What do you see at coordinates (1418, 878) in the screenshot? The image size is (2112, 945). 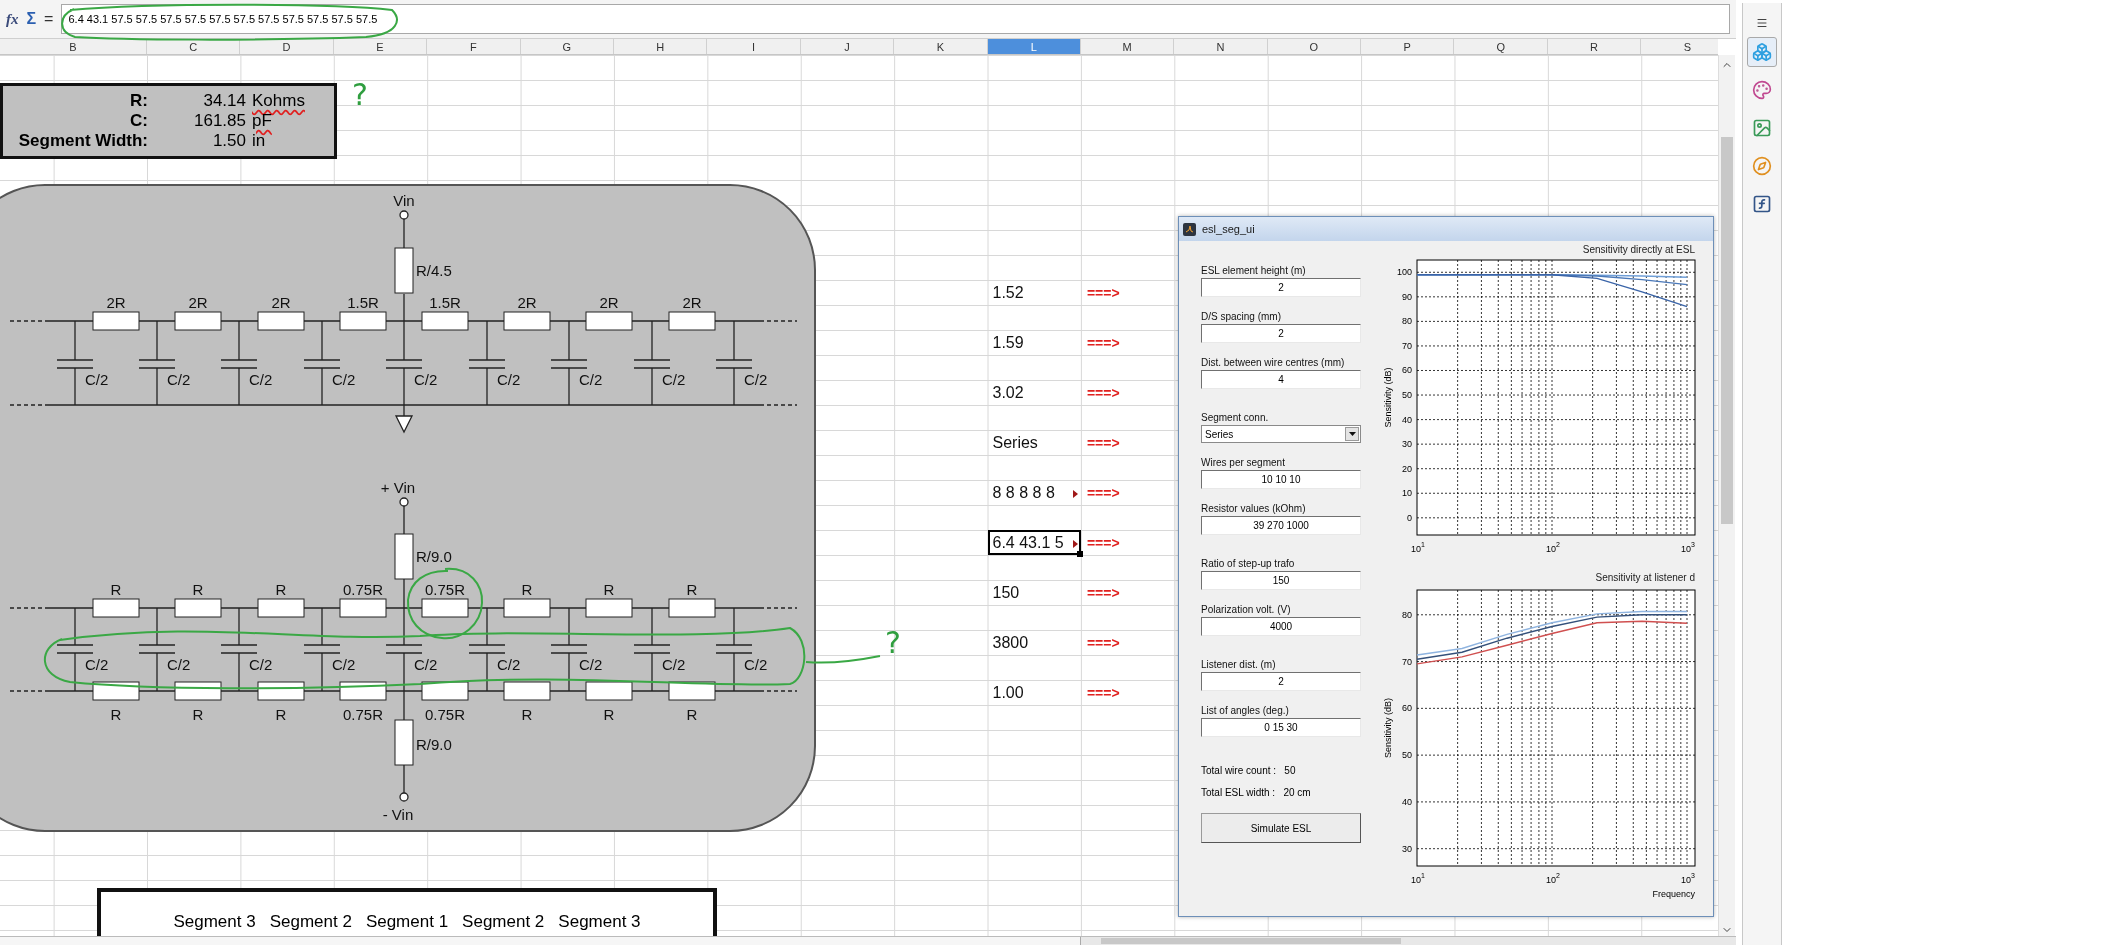 I see `tick-label: 10$^{1}$` at bounding box center [1418, 878].